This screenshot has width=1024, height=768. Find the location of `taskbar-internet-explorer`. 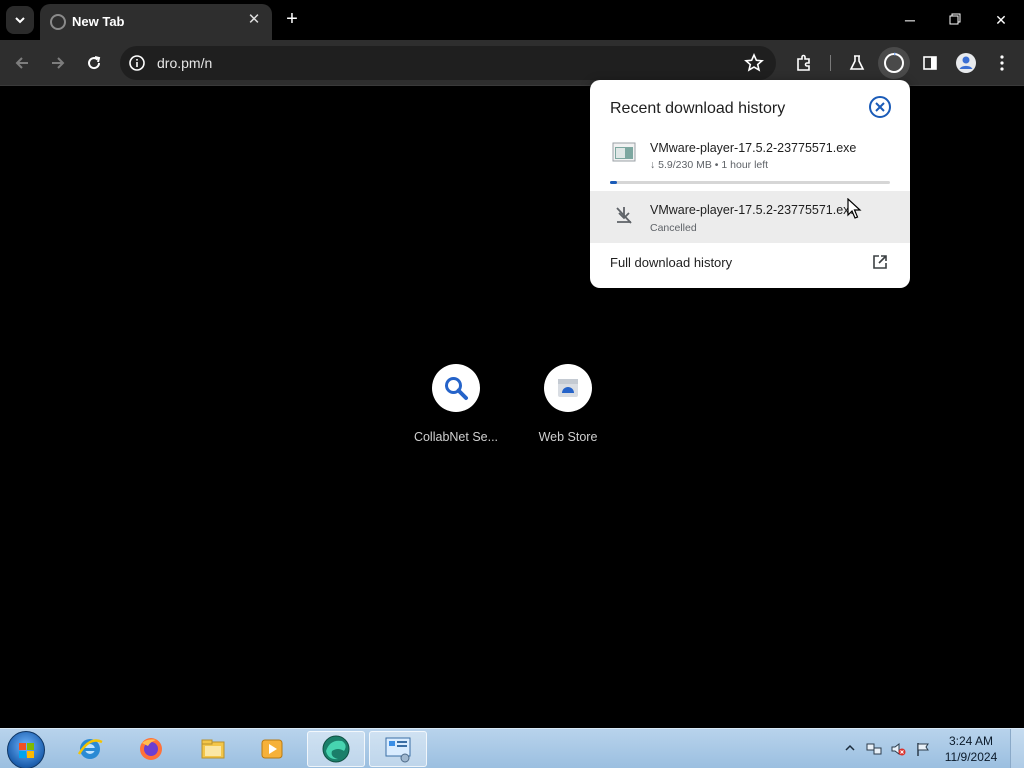

taskbar-internet-explorer is located at coordinates (90, 749).